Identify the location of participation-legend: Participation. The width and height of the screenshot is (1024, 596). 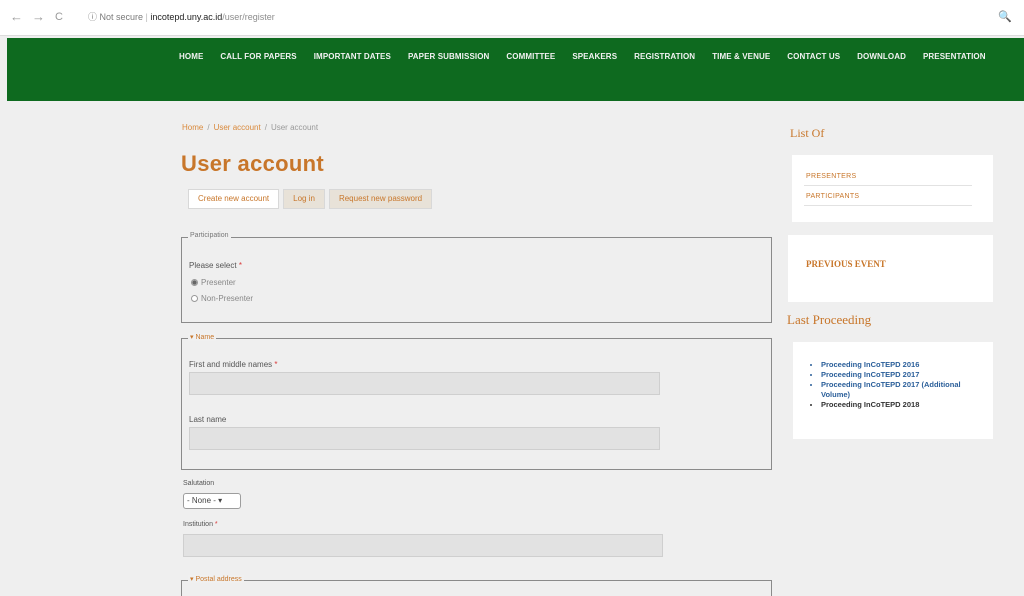
(209, 235).